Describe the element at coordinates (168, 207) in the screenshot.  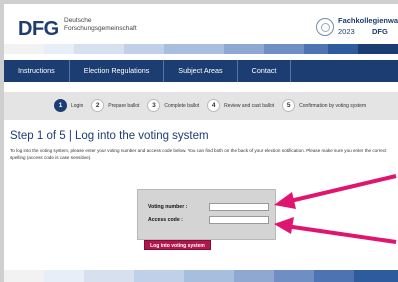
I see `voting-number-label: Voting number :` at that location.